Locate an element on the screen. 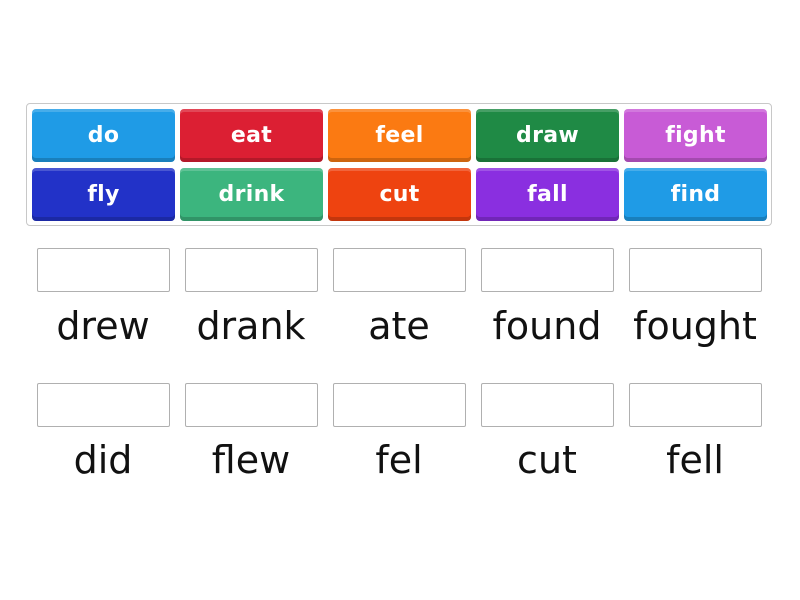 This screenshot has width=800, height=600. word-tile-eat: eat is located at coordinates (251, 135).